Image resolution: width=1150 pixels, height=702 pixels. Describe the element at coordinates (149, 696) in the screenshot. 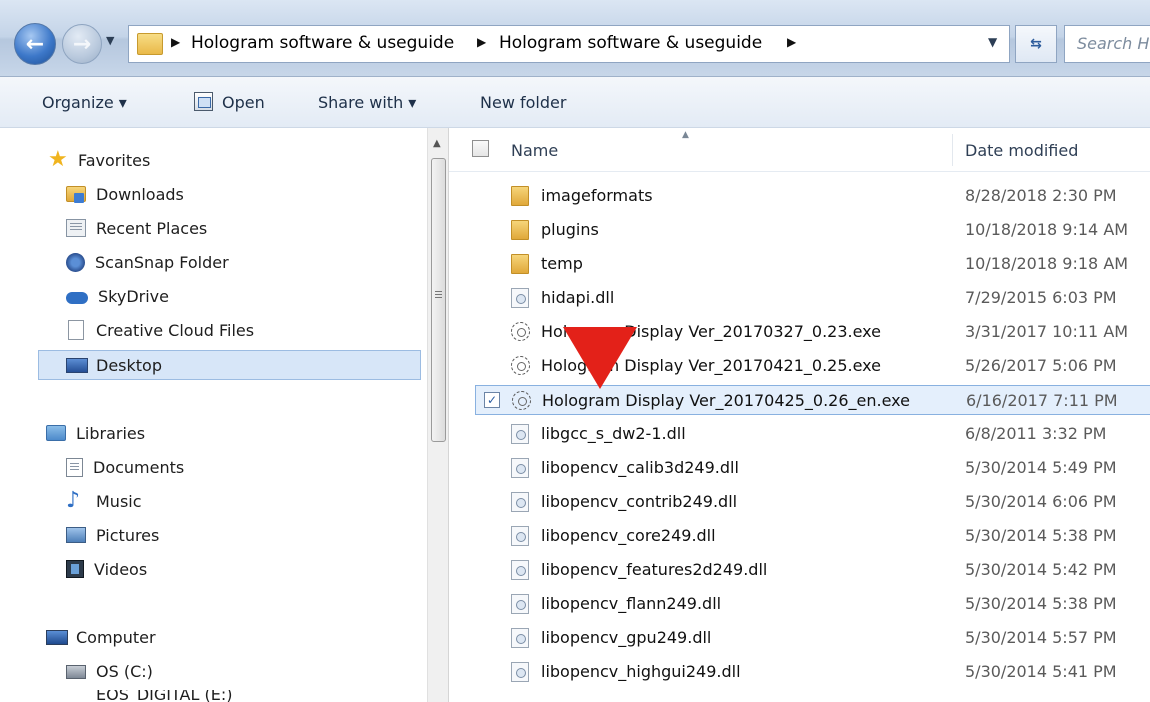

I see `nav-item-eos-digital: EOS_DIGITAL (E:)` at that location.